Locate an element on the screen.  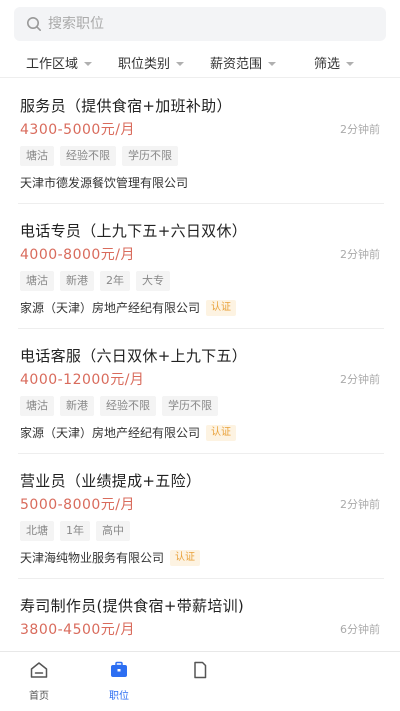
job-post-time: 6分钟前 is located at coordinates (360, 629).